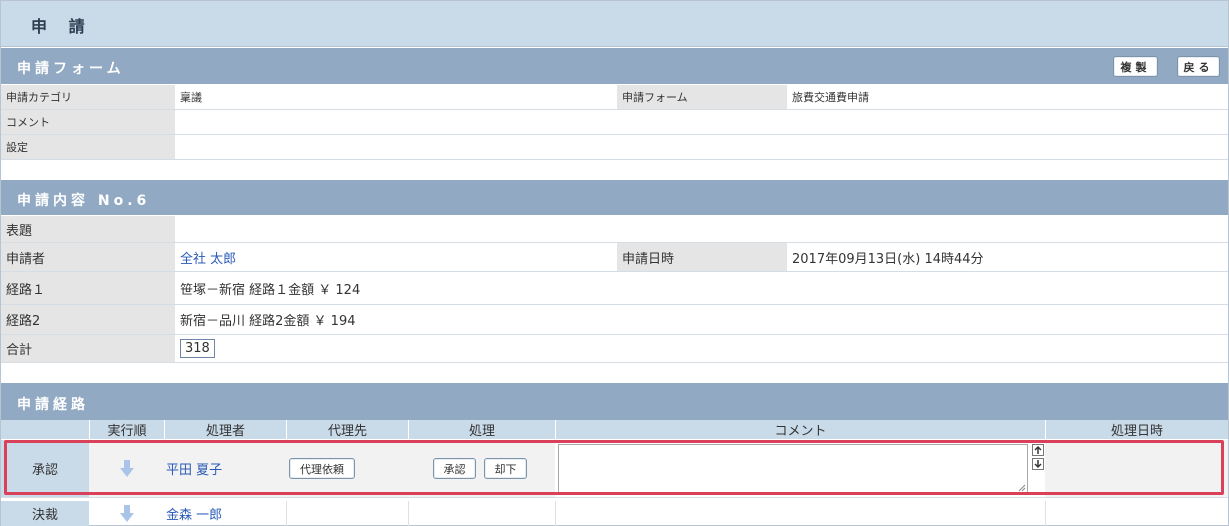 This screenshot has width=1229, height=526. What do you see at coordinates (126, 429) in the screenshot?
I see `col-header-order: 実行順` at bounding box center [126, 429].